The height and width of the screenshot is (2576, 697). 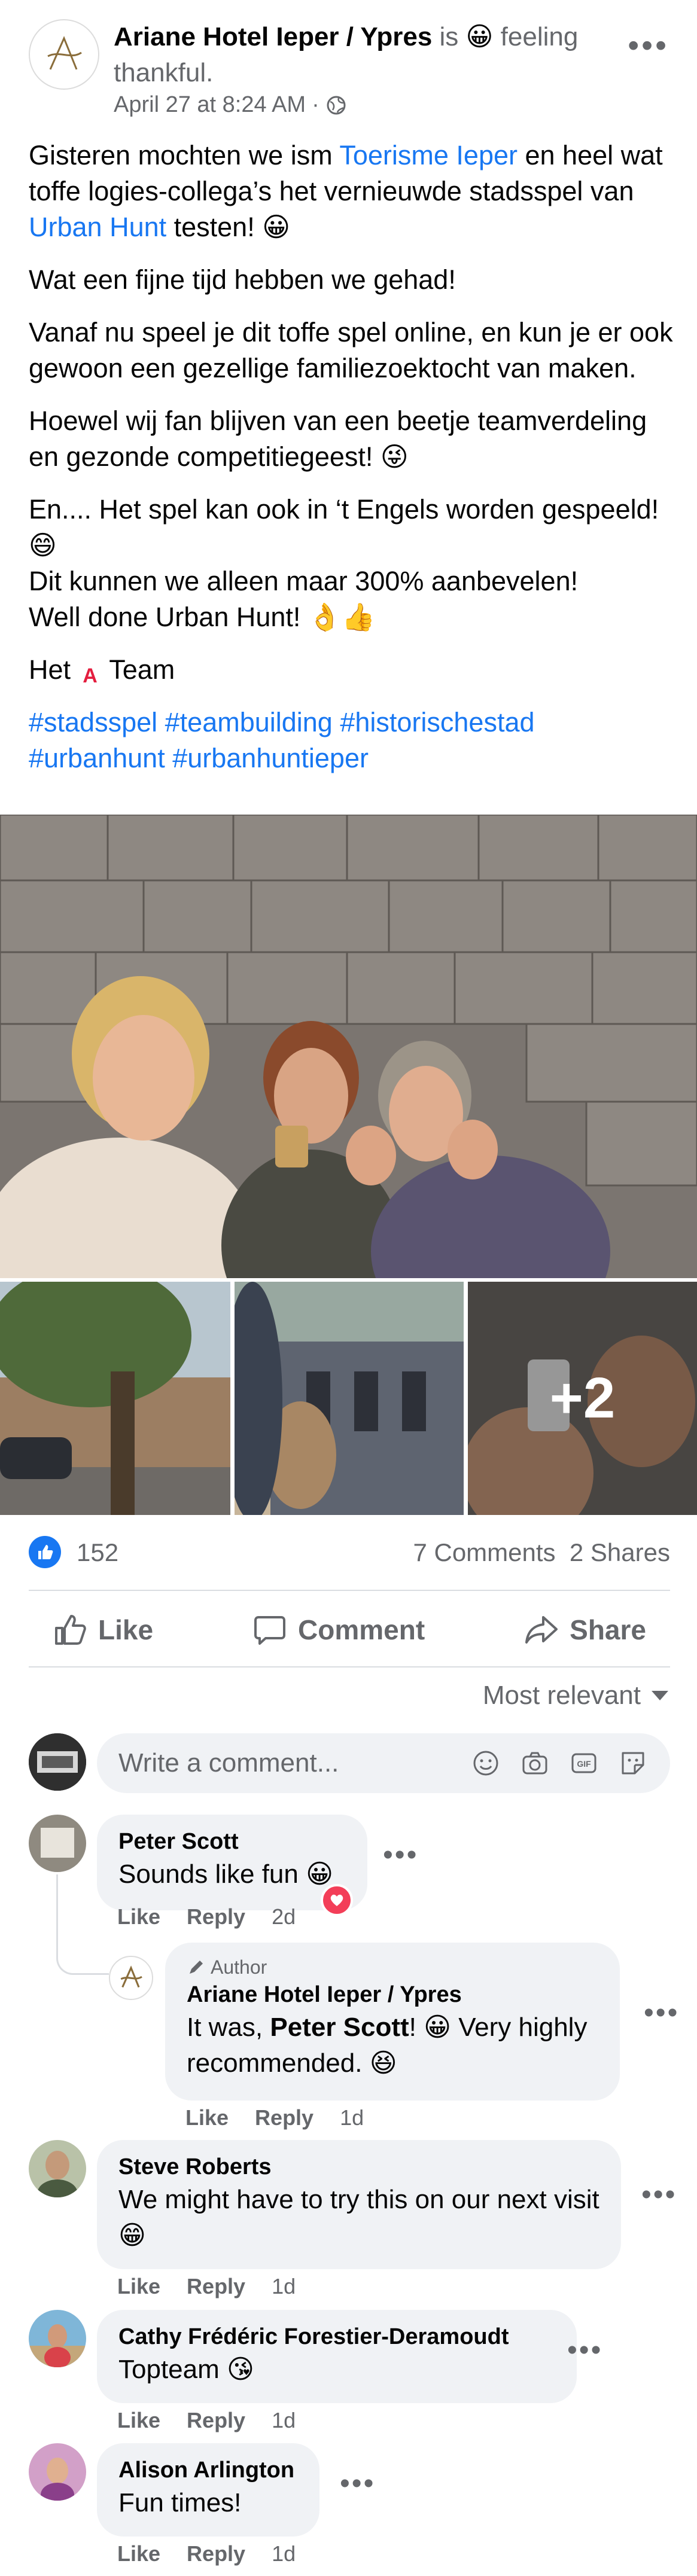 I want to click on sticker-icon, so click(x=633, y=1764).